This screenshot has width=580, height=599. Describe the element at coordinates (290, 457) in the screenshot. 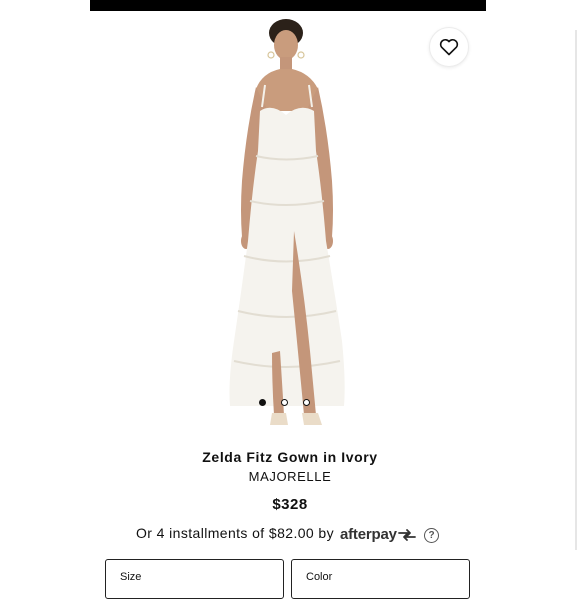

I see `product-title: Zelda Fitz Gown in Ivory` at that location.